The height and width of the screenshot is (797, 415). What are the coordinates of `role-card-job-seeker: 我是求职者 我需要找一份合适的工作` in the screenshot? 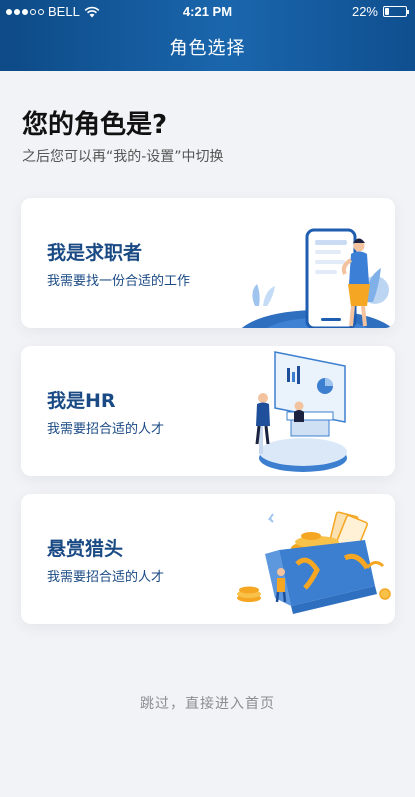 It's located at (208, 263).